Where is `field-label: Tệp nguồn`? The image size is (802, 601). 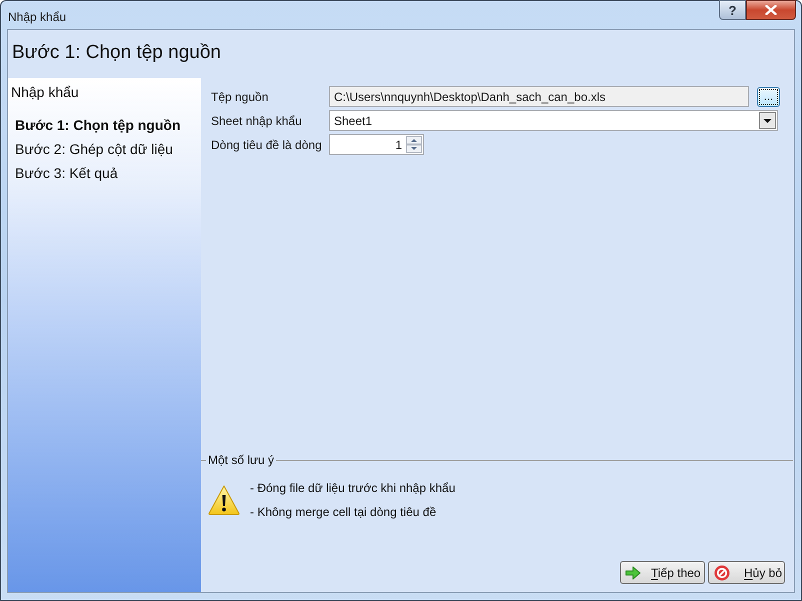
field-label: Tệp nguồn is located at coordinates (240, 97).